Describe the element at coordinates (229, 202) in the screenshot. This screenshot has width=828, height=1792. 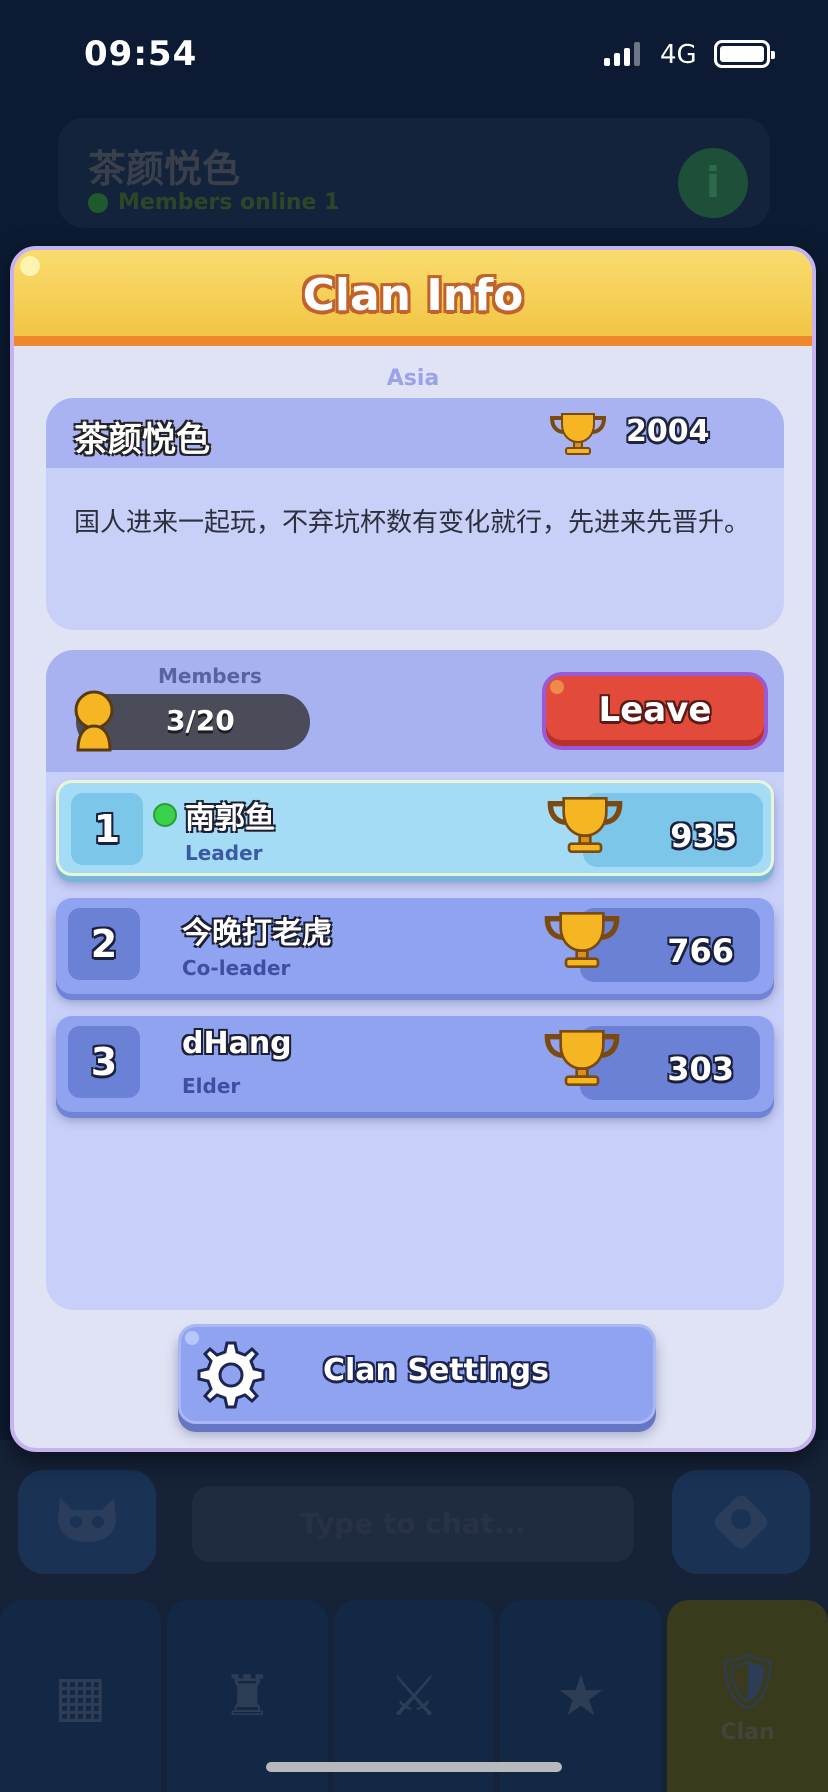
I see `background-members-online-text: Members online 1` at that location.